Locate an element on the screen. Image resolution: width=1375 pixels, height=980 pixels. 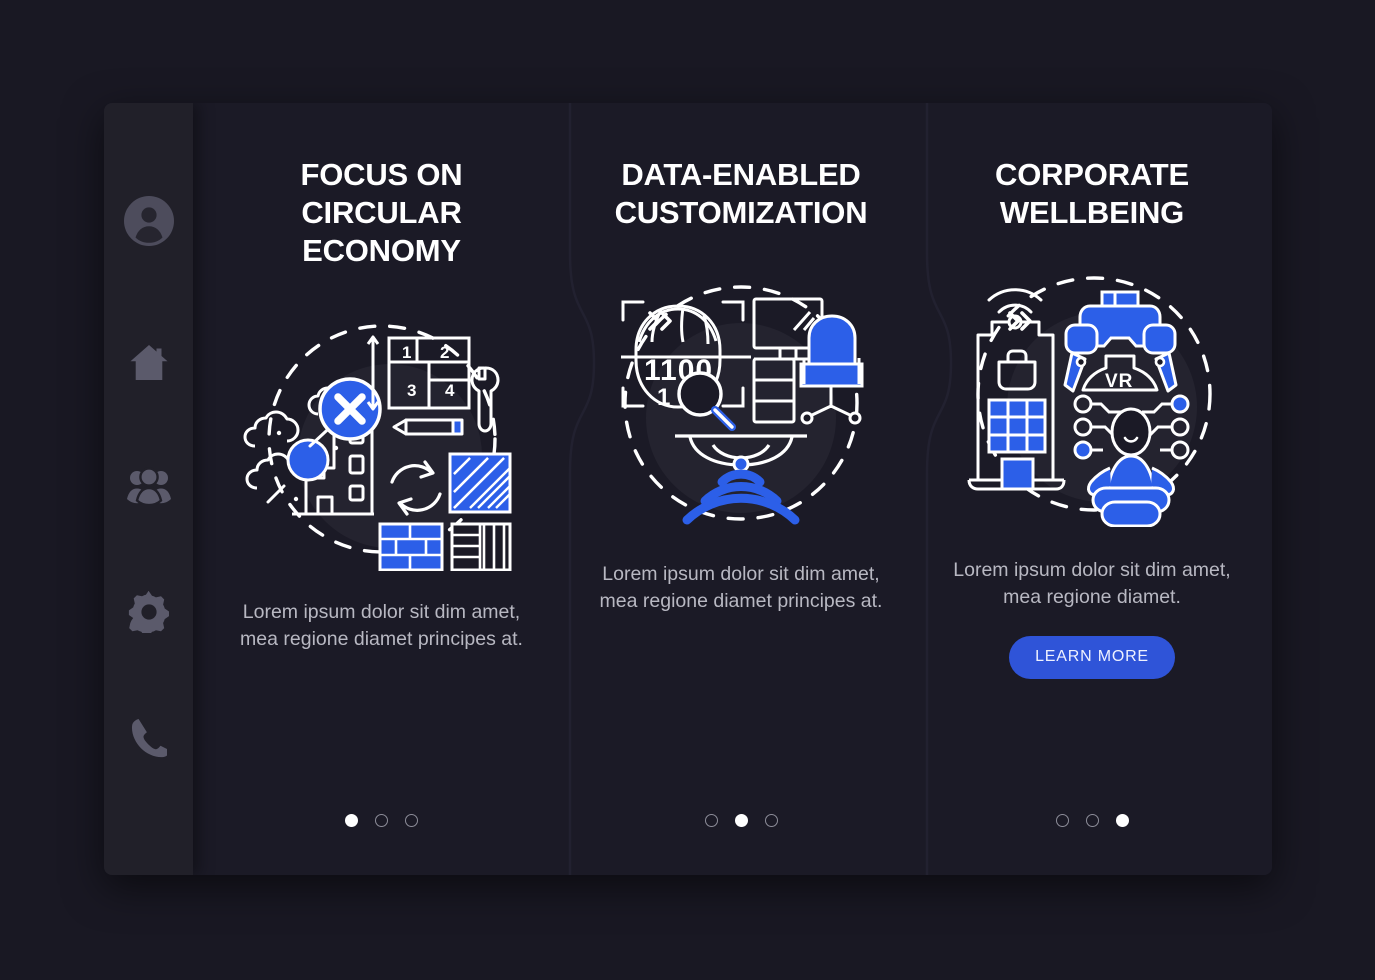
gear-icon is located at coordinates (149, 612).